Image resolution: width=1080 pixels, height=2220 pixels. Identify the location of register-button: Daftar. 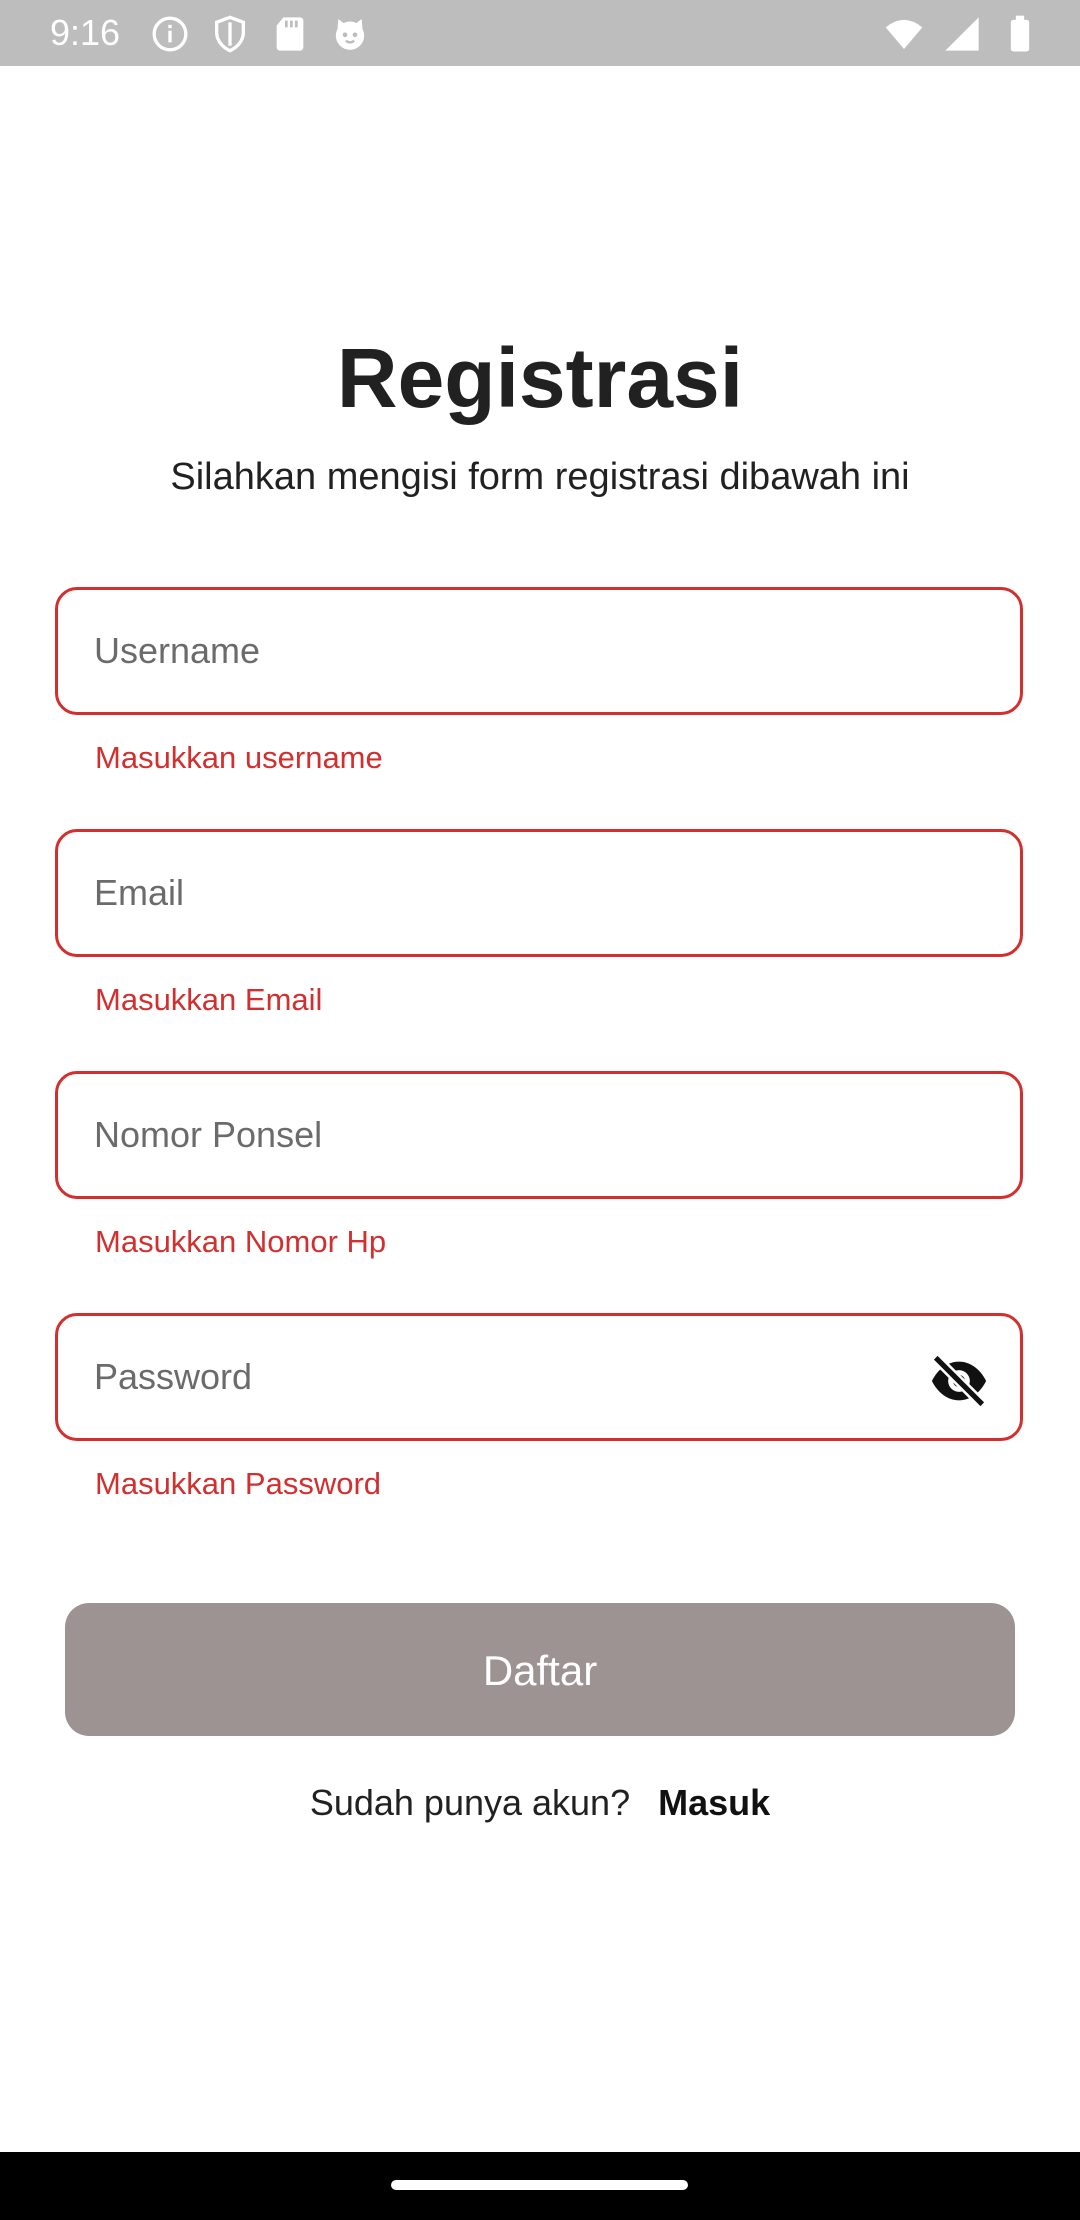
(540, 1669).